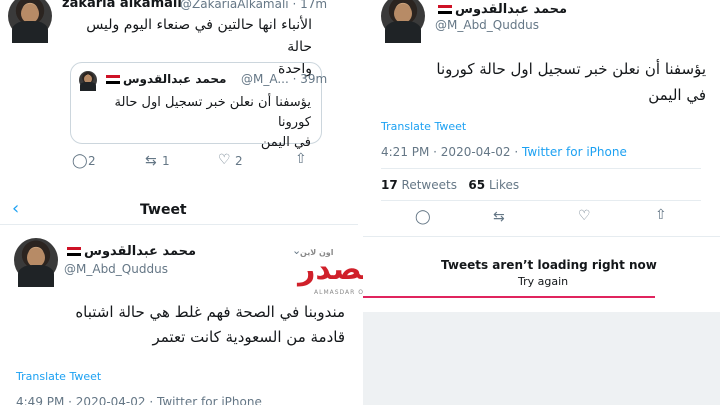 The width and height of the screenshot is (720, 405). I want to click on author-name: zakaria alkamali, so click(122, 5).